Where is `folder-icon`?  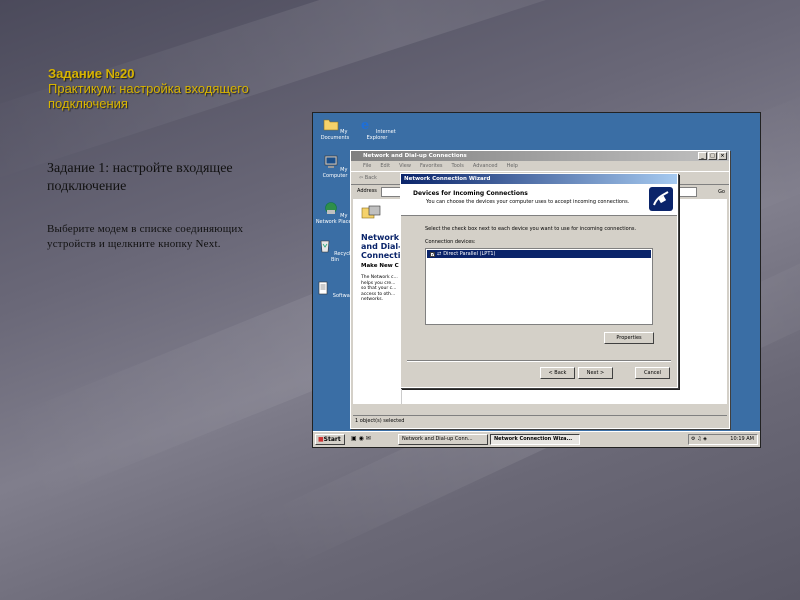
folder-icon is located at coordinates (330, 125).